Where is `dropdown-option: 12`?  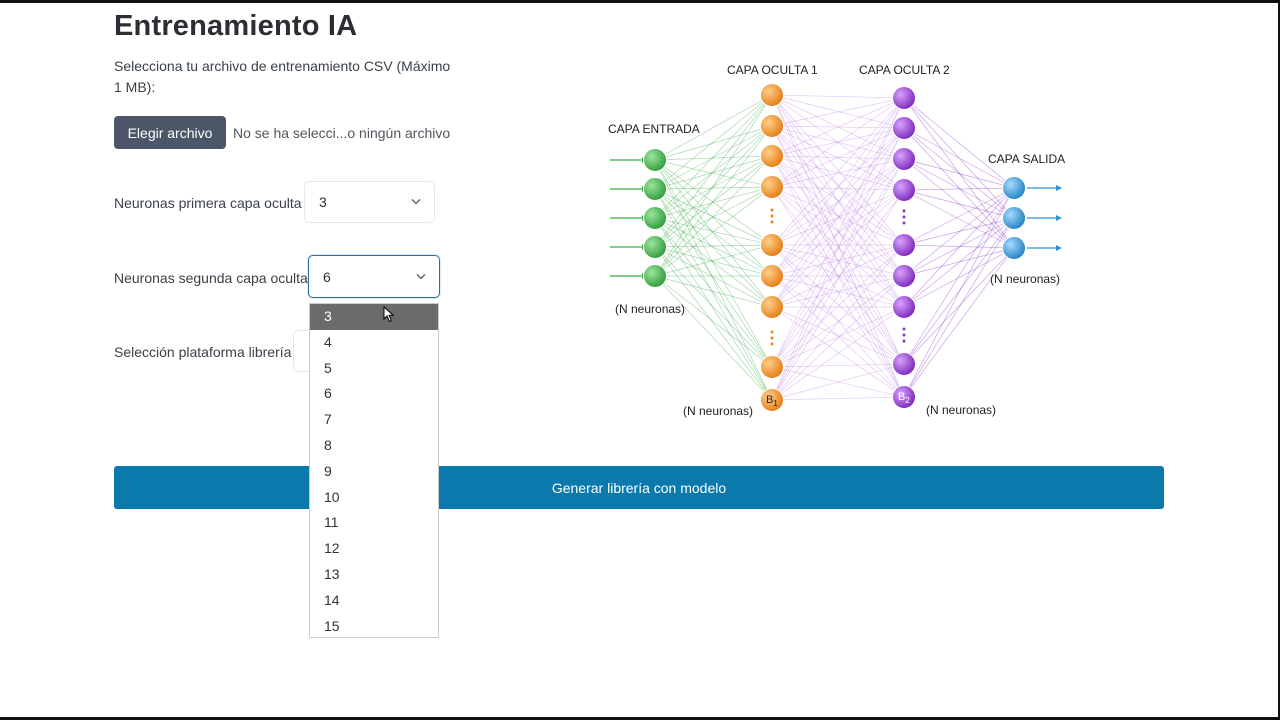
dropdown-option: 12 is located at coordinates (374, 549).